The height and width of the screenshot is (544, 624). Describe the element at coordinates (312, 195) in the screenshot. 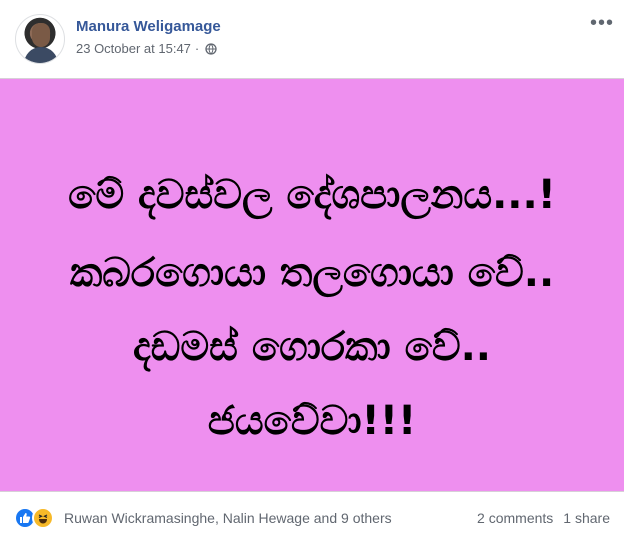

I see `post-text-line: මේ දවස්වල දේශපාලනය...!` at that location.